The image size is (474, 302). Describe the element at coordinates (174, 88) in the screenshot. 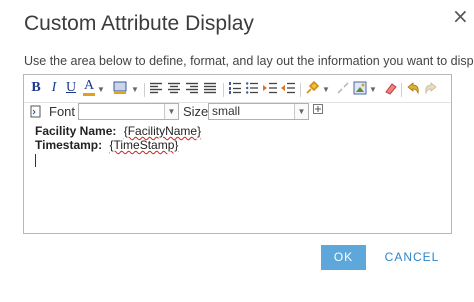

I see `align-center-icon` at that location.